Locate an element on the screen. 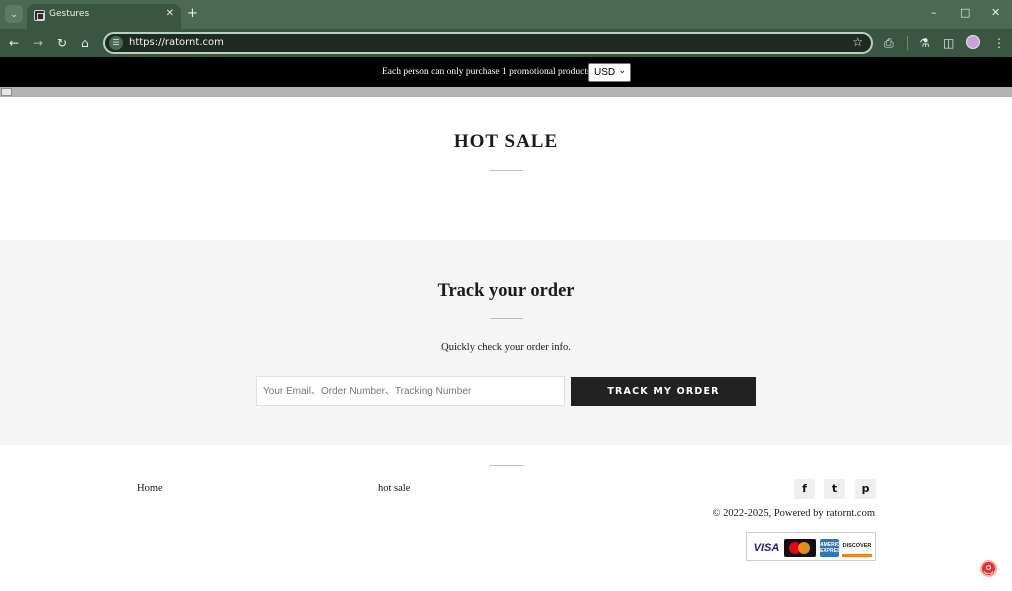  plus-icon: + is located at coordinates (192, 14).